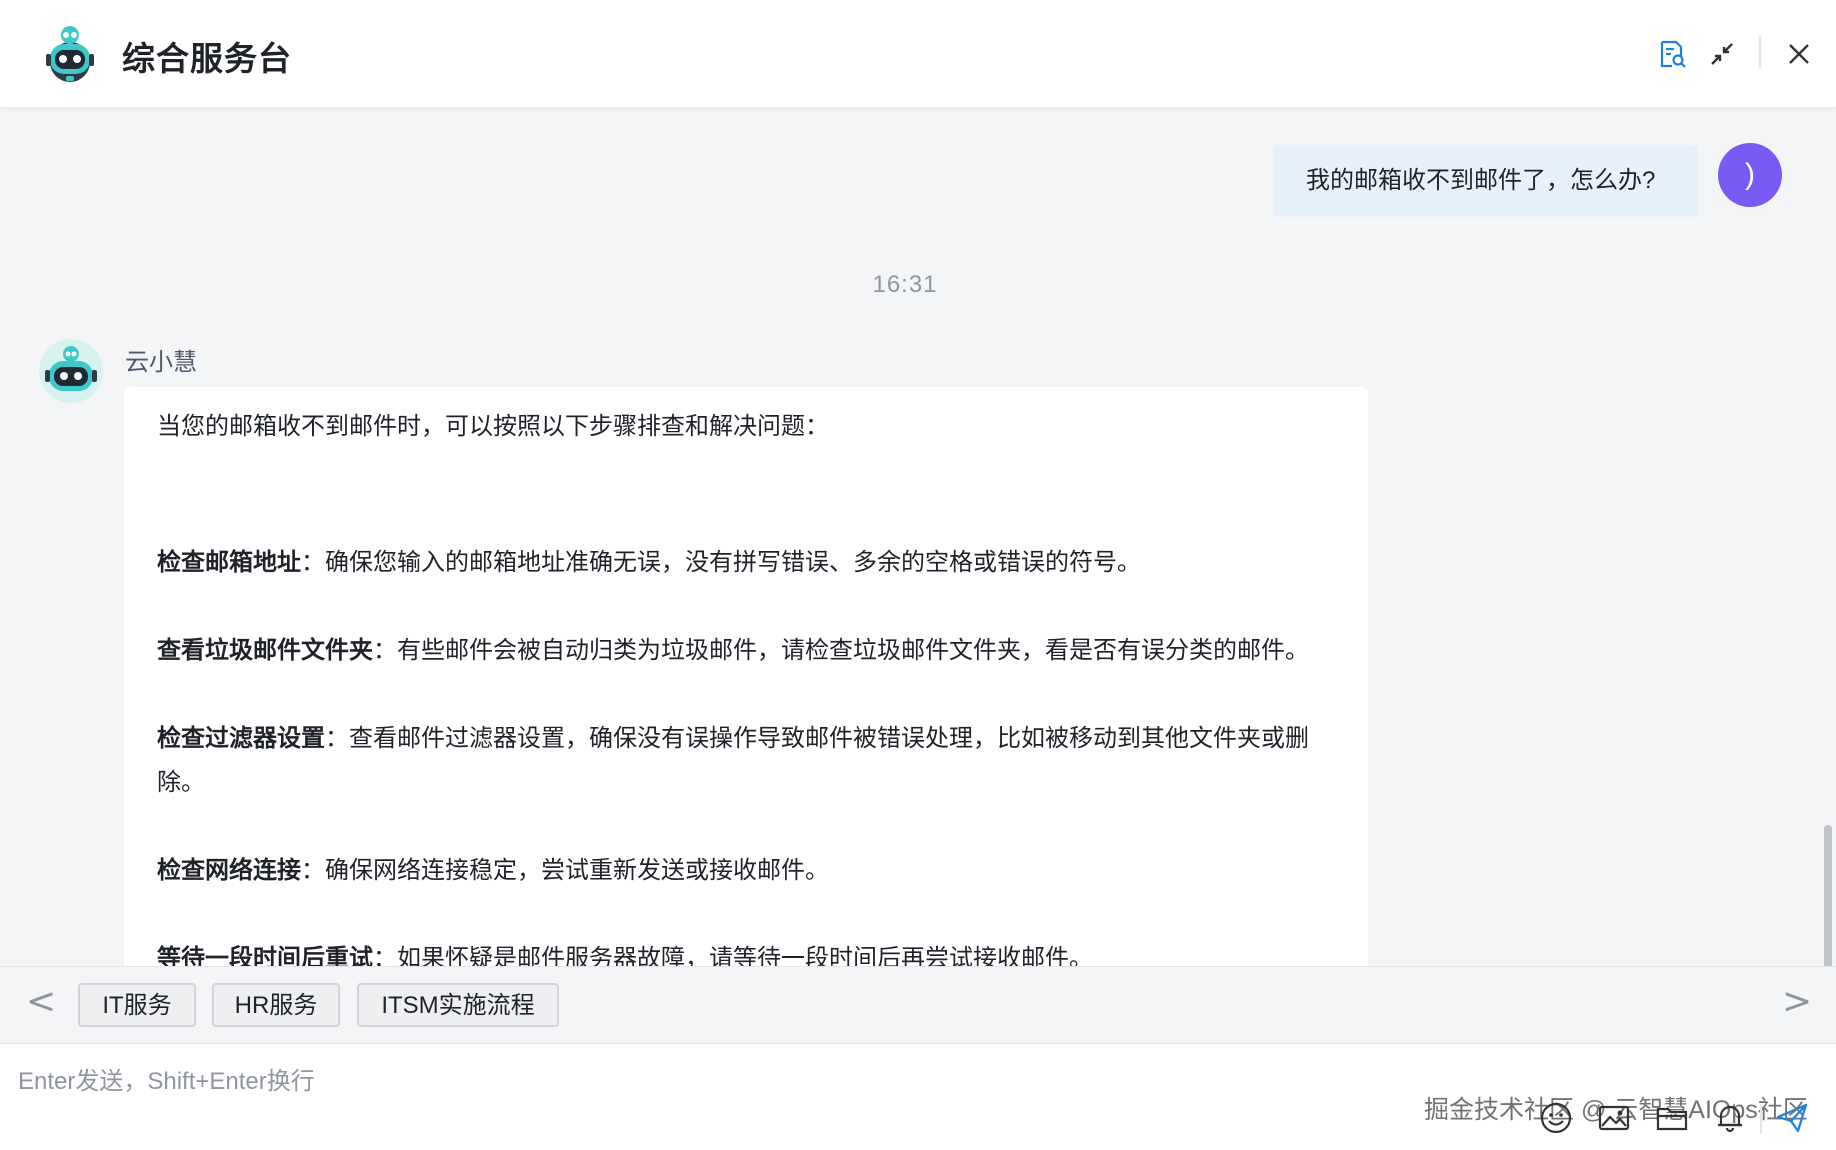 The height and width of the screenshot is (1150, 1836). I want to click on toolbar-divider, so click(1761, 1119).